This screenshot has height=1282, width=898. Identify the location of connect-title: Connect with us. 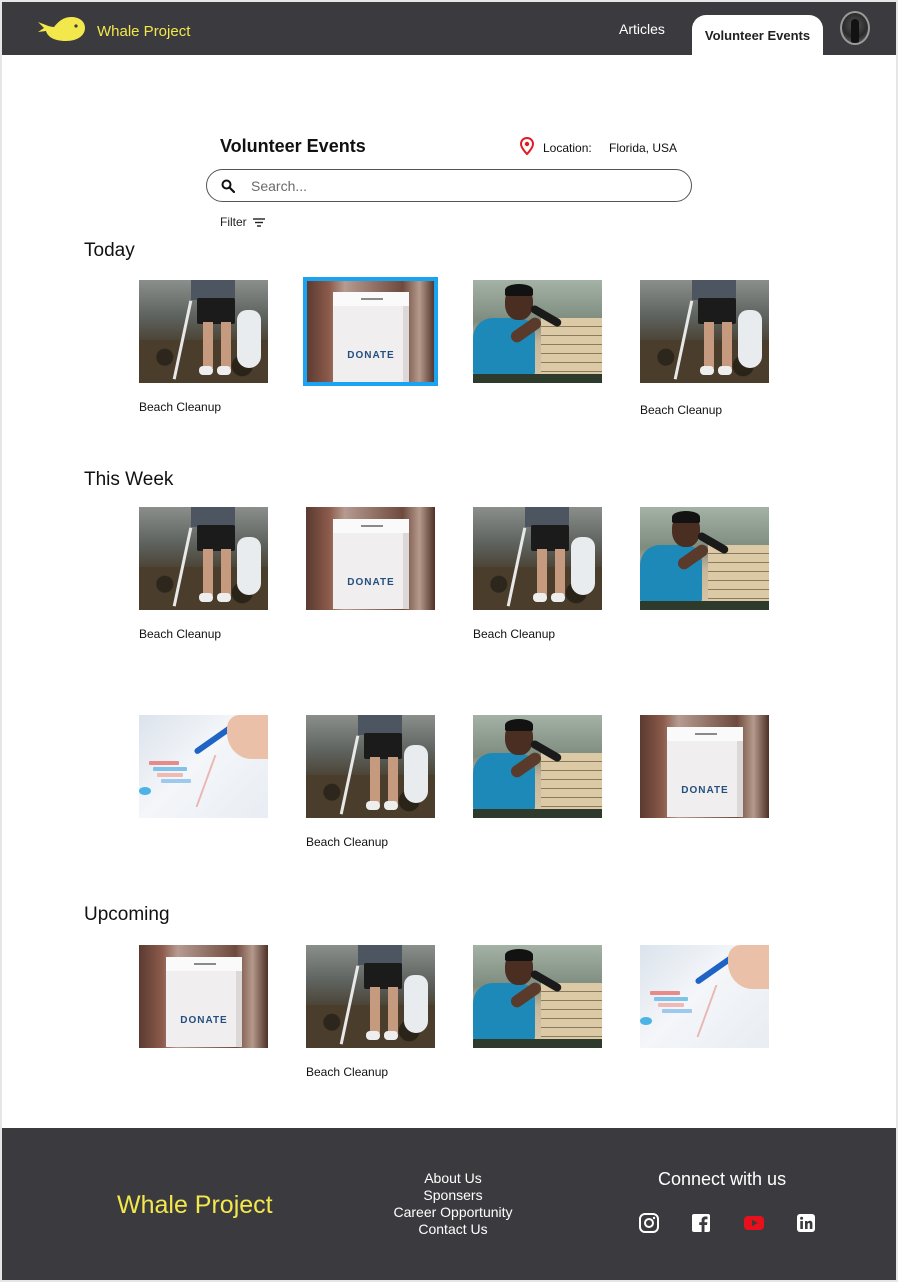
(722, 1179).